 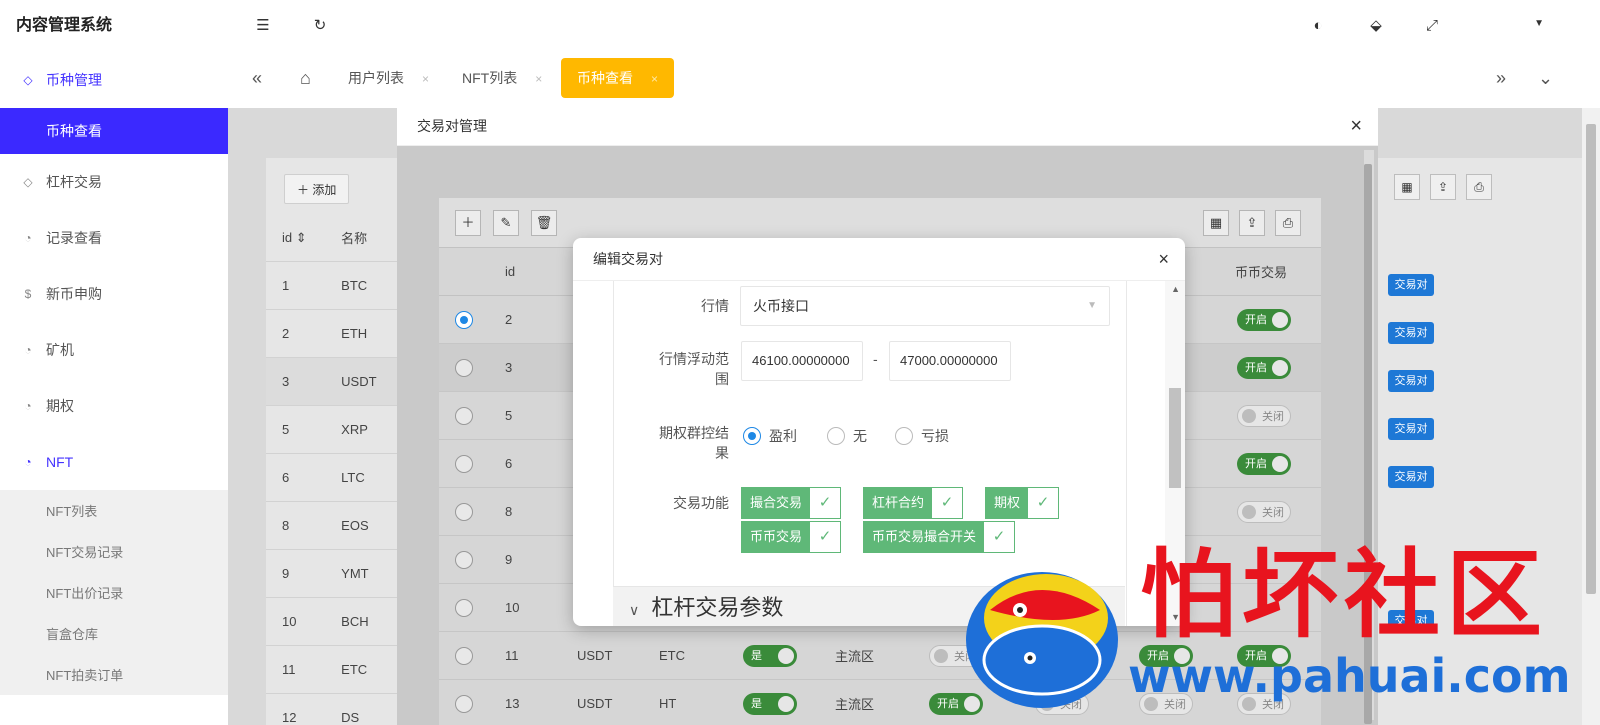 What do you see at coordinates (74, 80) in the screenshot?
I see `sidebar-item-label: 币种管理` at bounding box center [74, 80].